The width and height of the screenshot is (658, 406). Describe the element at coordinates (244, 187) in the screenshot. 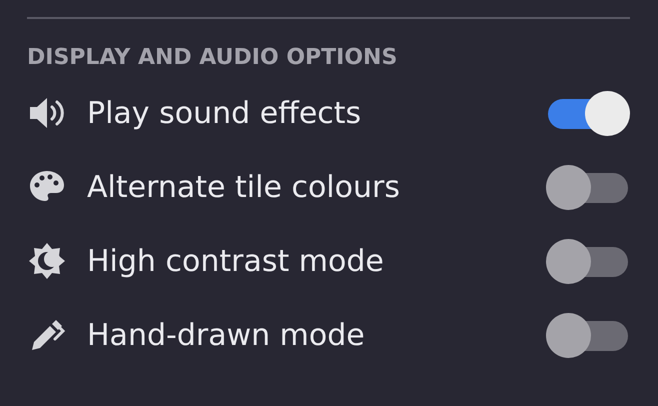

I see `option-label: Alternate tile colours` at that location.